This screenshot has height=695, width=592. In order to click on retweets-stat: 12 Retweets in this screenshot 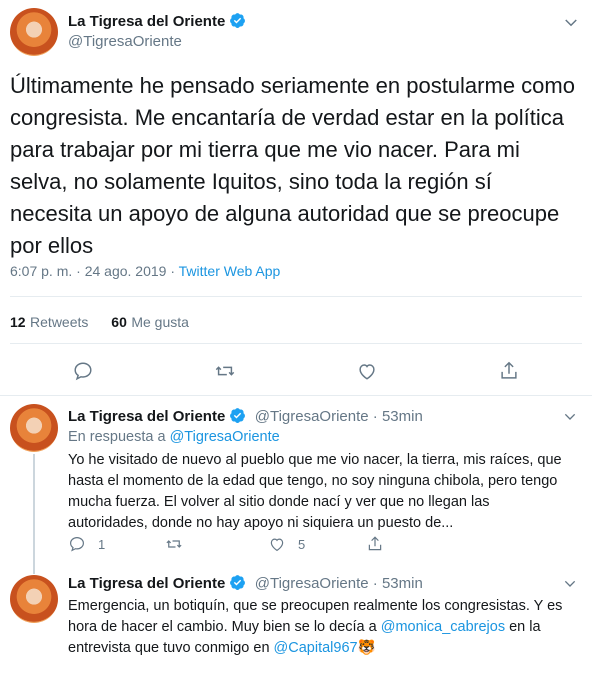, I will do `click(49, 322)`.